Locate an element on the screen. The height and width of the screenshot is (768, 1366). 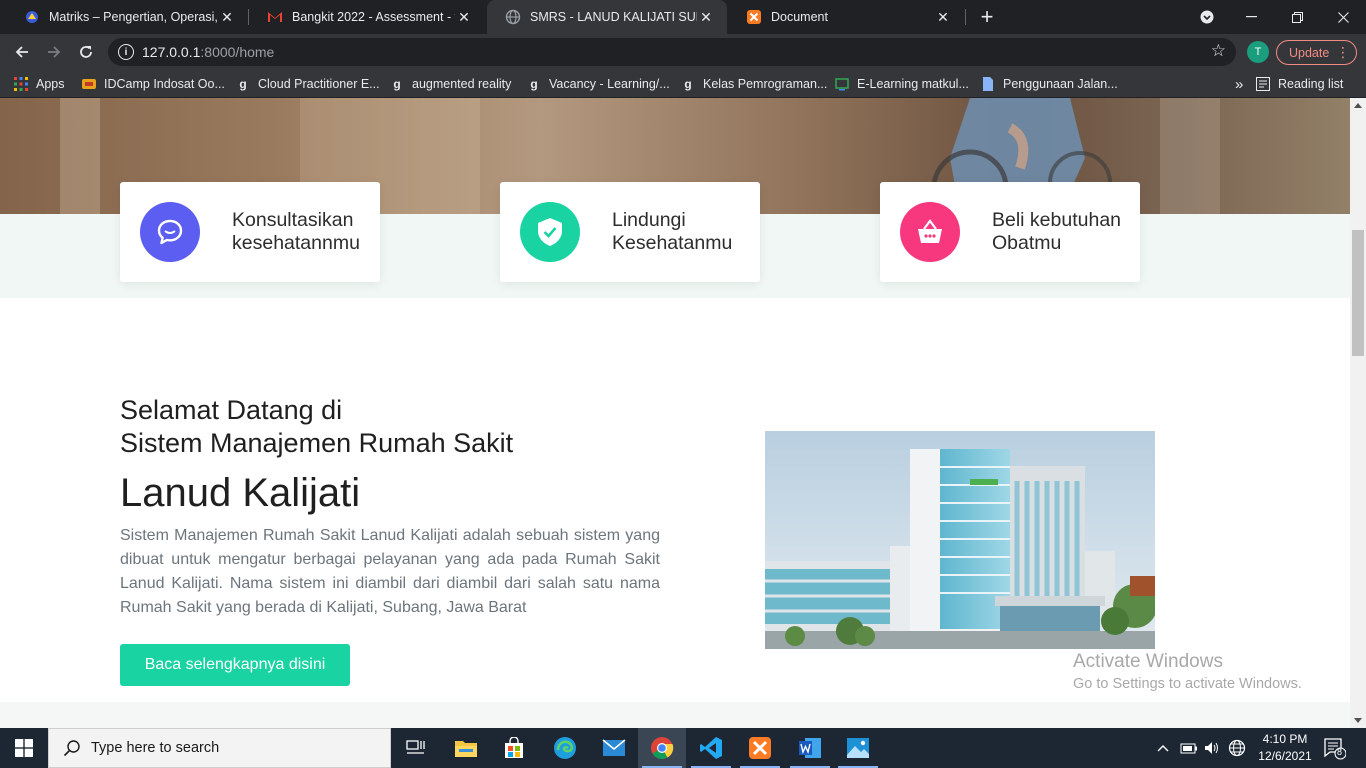
reading-list-icon is located at coordinates (1263, 84).